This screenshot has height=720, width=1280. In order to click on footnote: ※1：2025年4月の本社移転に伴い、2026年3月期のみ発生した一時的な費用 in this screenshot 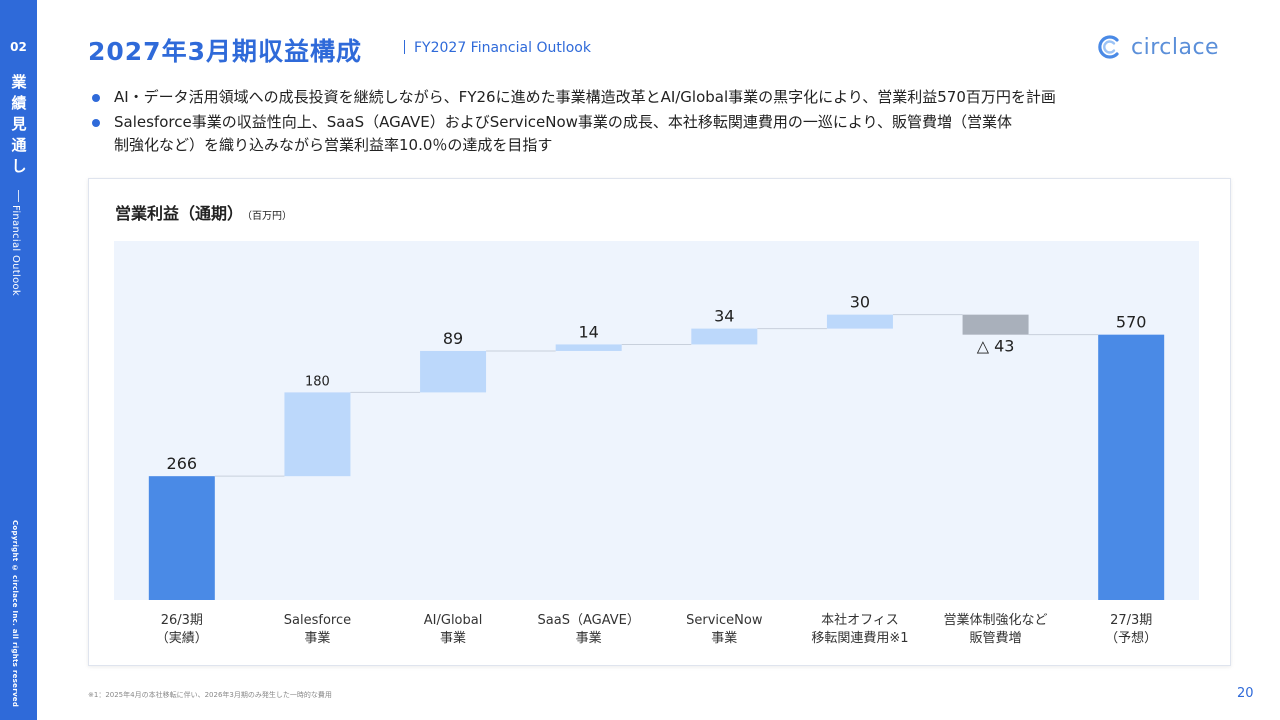, I will do `click(210, 695)`.